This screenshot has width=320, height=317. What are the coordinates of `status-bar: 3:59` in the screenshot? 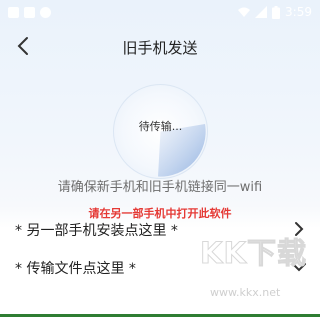 It's located at (160, 12).